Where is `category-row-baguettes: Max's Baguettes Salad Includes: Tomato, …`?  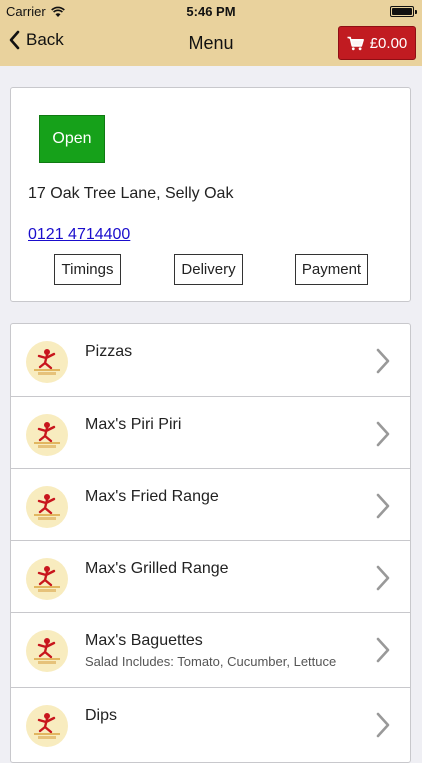
category-row-baguettes: Max's Baguettes Salad Includes: Tomato, … is located at coordinates (210, 650).